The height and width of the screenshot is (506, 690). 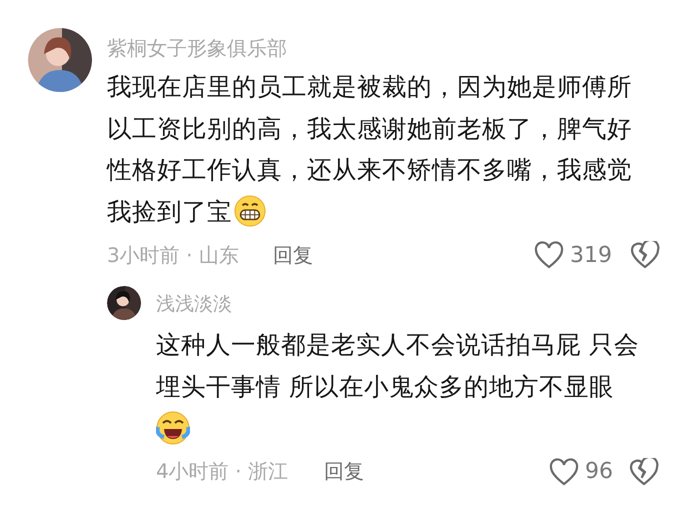 I want to click on comment-text: 以工资比别的高，我太感谢她前老板了，脾气好, so click(x=369, y=128).